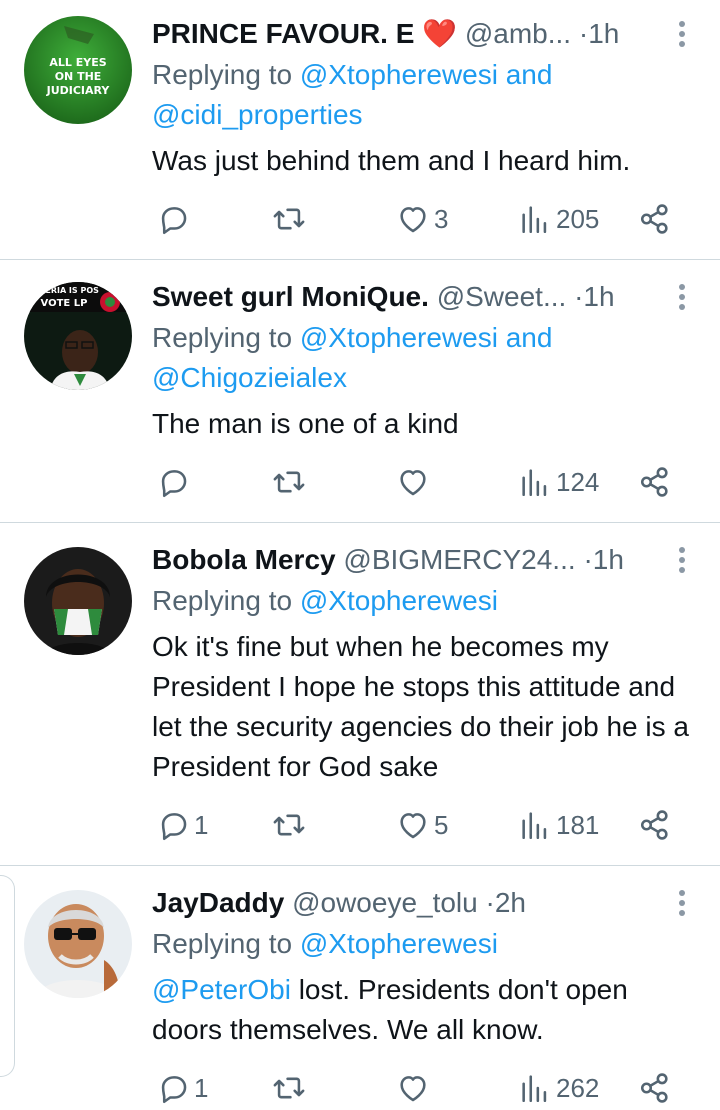 This screenshot has height=1110, width=720. Describe the element at coordinates (422, 219) in the screenshot. I see `like-button: 3` at that location.